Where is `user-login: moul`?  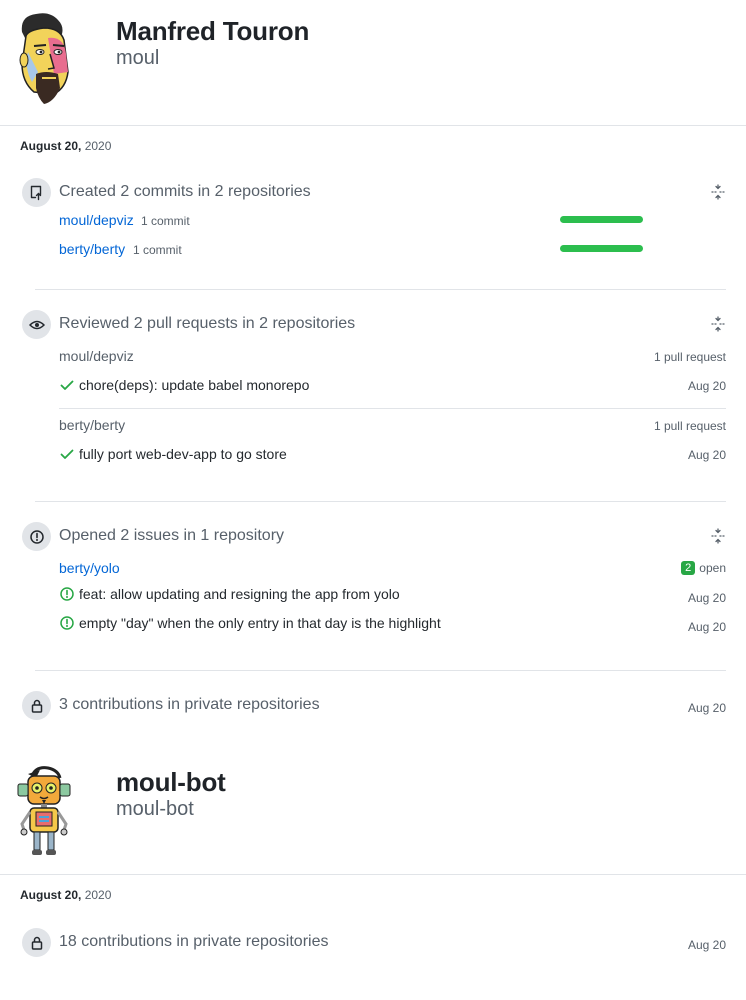
user-login: moul is located at coordinates (138, 58).